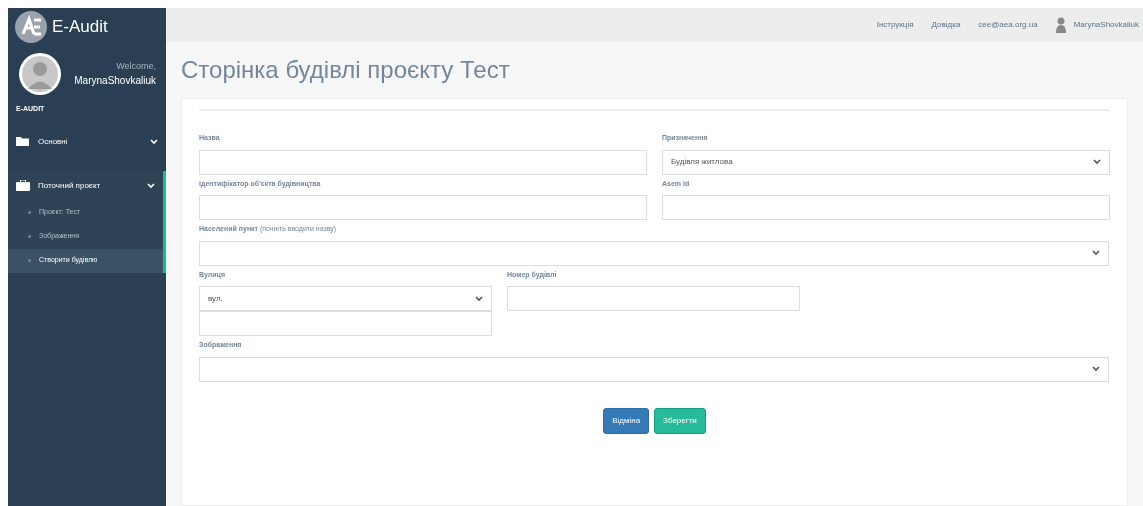  What do you see at coordinates (946, 25) in the screenshot?
I see `nav-link: Довідка` at bounding box center [946, 25].